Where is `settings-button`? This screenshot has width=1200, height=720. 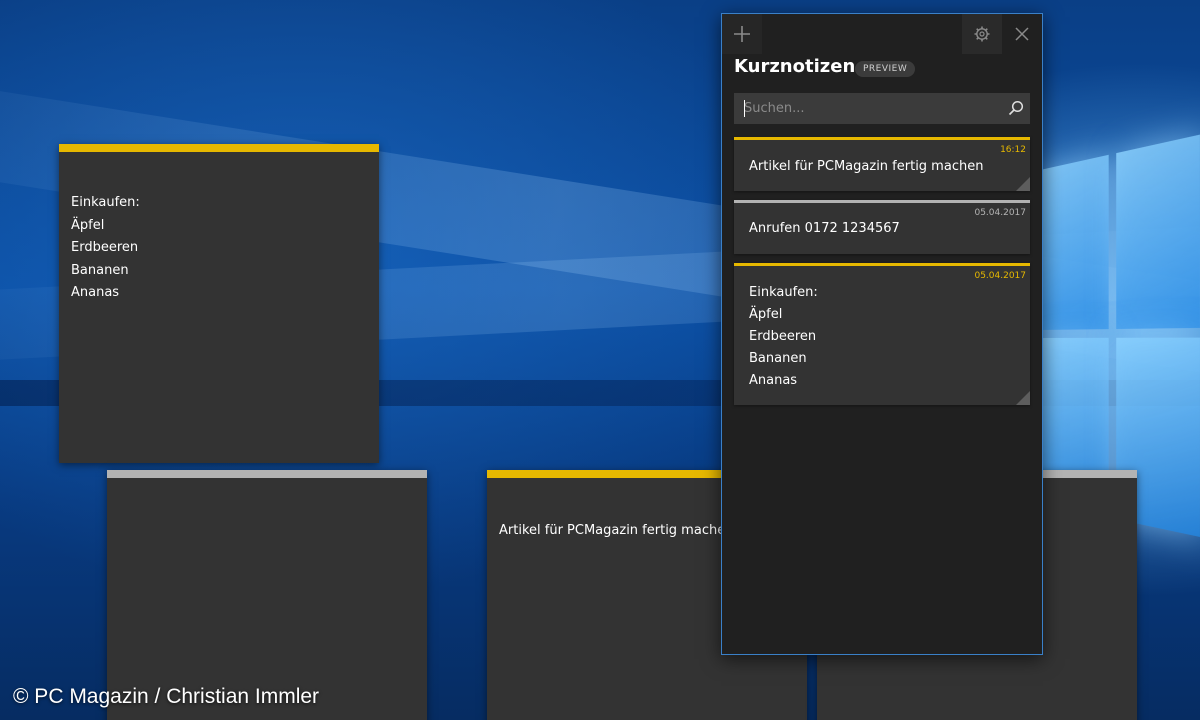 settings-button is located at coordinates (982, 34).